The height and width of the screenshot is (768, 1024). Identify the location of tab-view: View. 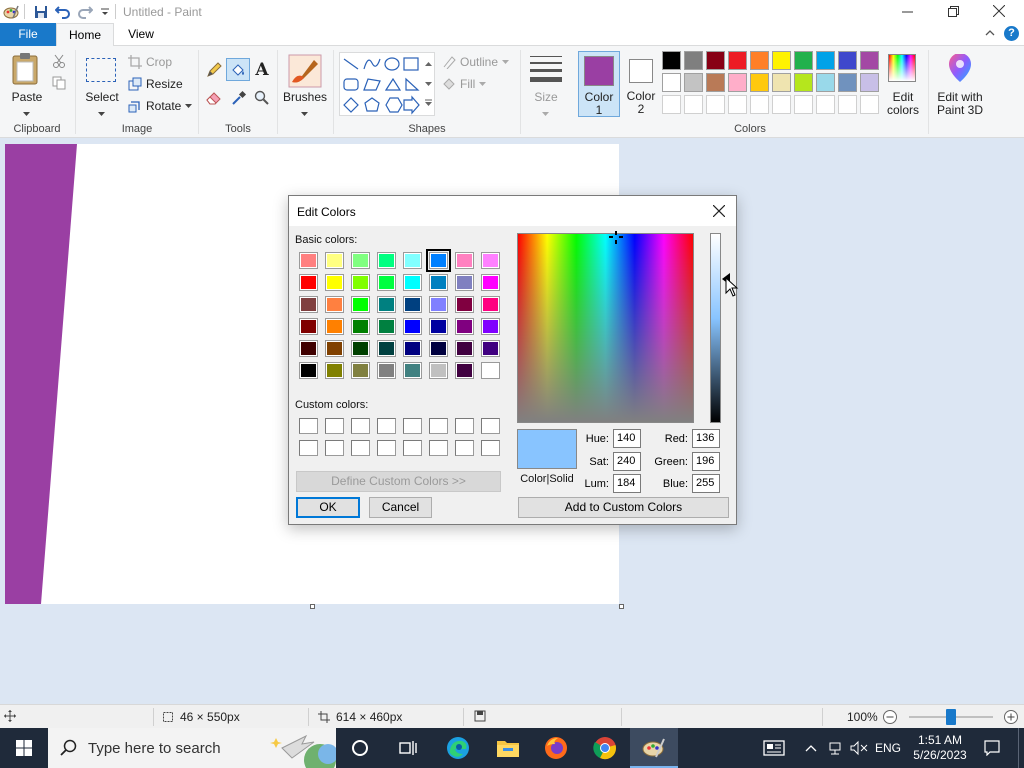
(141, 34).